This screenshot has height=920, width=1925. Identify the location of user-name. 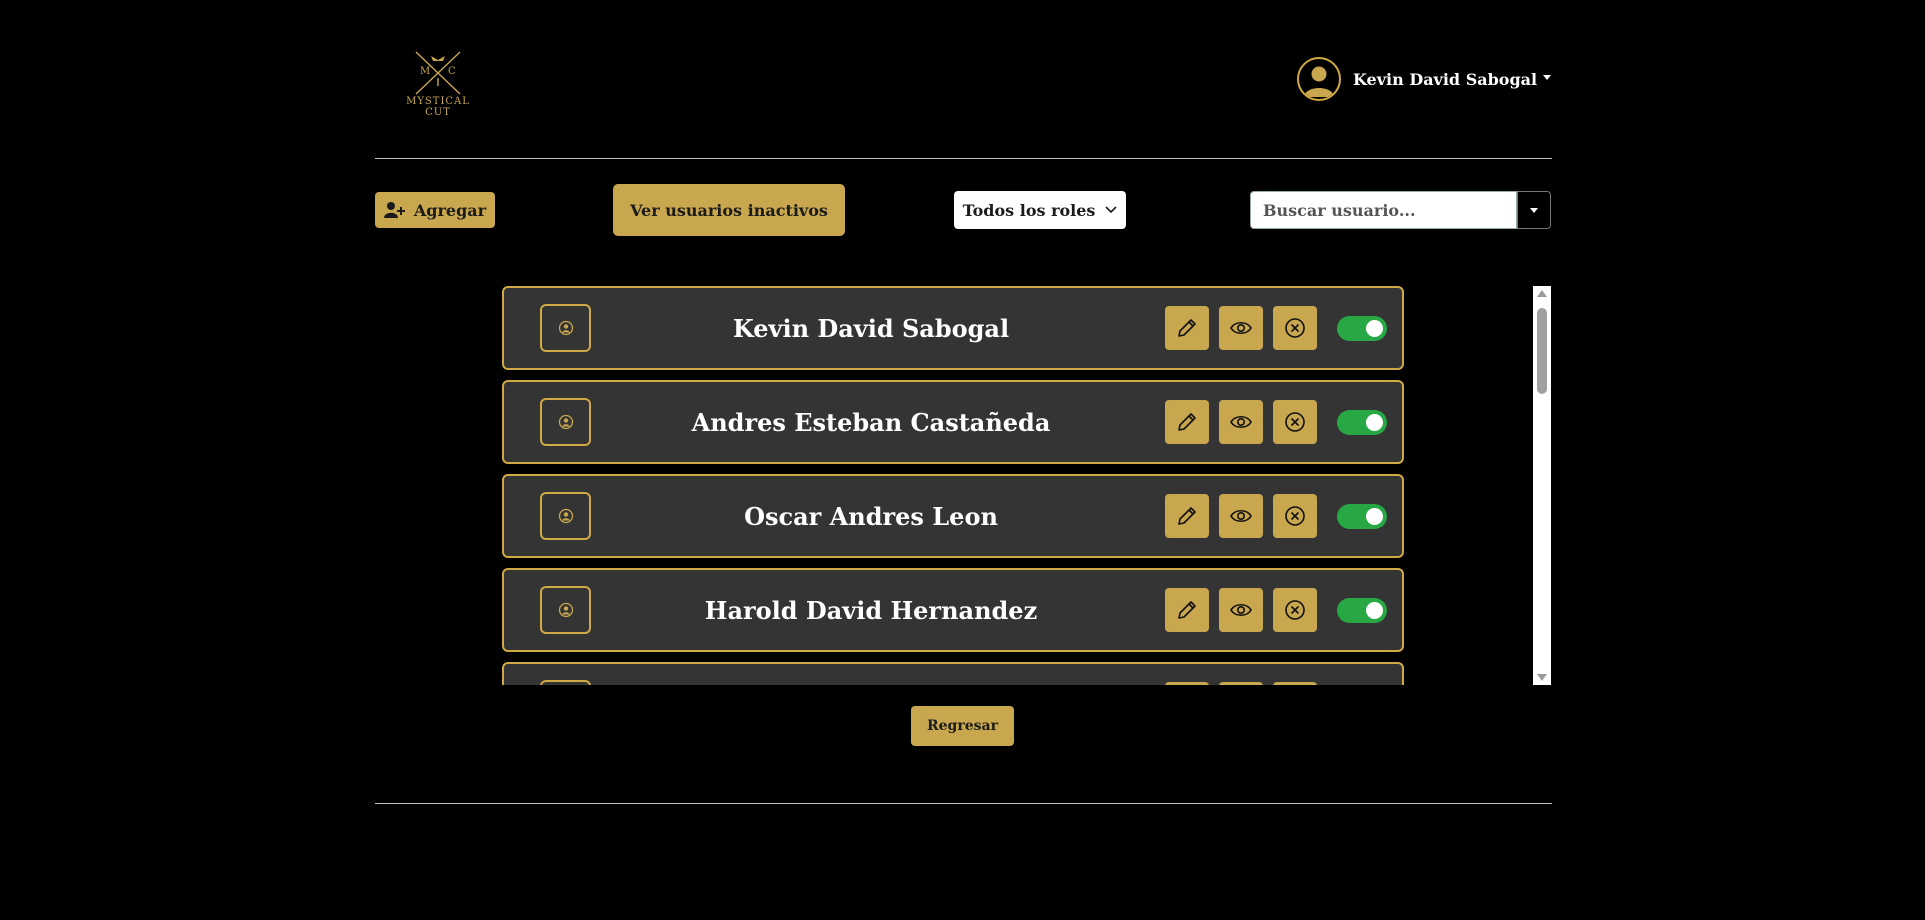
(871, 674).